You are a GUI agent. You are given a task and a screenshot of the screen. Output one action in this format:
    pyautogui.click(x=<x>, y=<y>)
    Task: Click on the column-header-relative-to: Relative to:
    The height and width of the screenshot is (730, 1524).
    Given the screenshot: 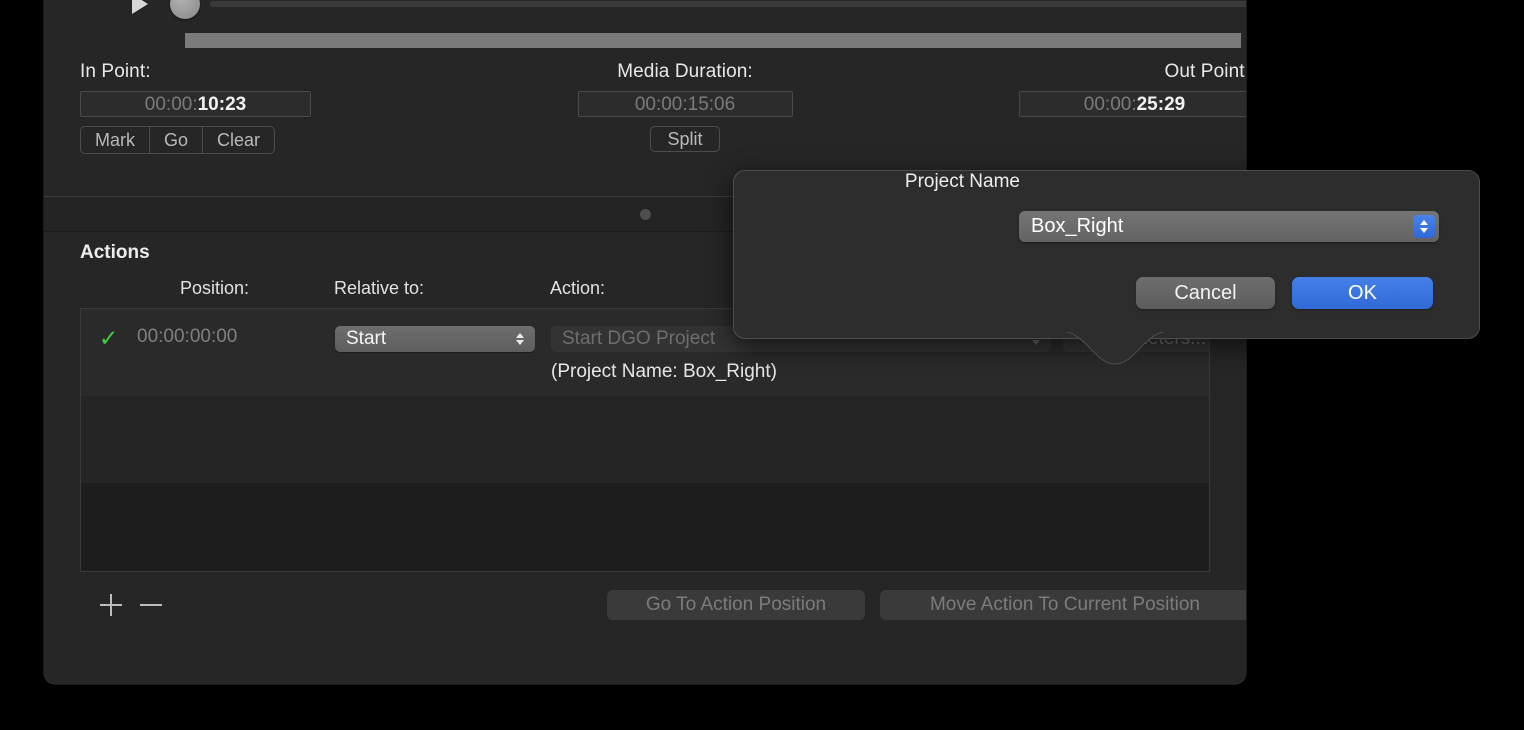 What is the action you would take?
    pyautogui.click(x=379, y=288)
    